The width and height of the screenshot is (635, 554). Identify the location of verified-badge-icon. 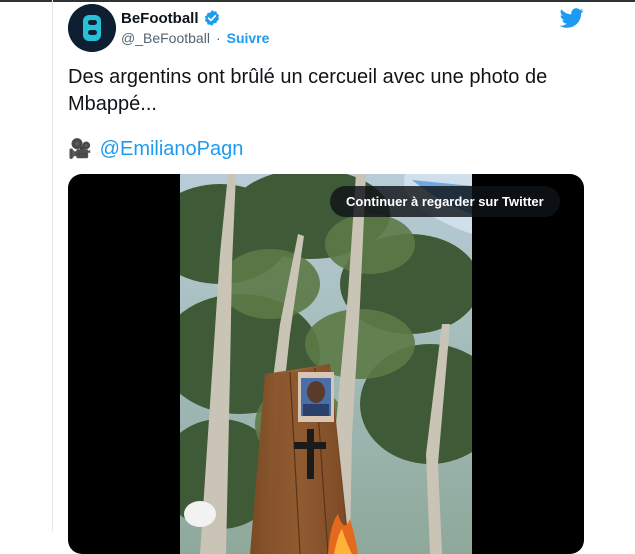
(211, 18).